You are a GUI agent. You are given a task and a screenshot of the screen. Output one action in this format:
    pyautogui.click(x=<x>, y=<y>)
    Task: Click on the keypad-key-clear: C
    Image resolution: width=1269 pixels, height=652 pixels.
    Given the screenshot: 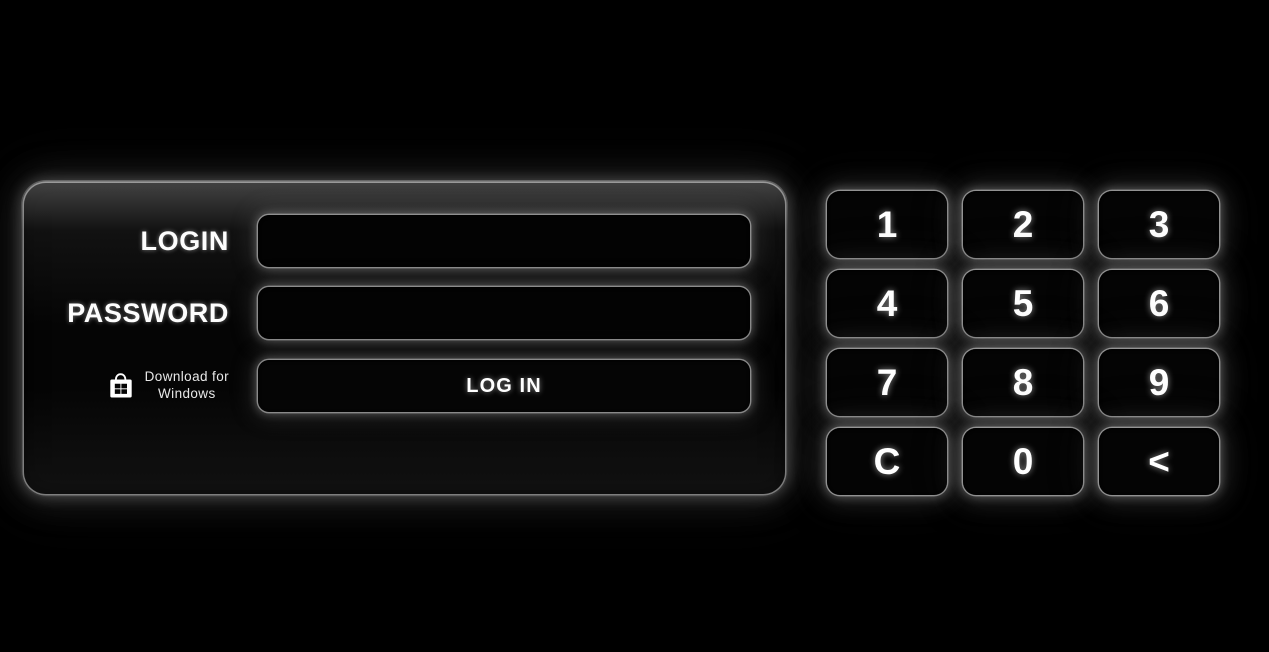 What is the action you would take?
    pyautogui.click(x=887, y=461)
    